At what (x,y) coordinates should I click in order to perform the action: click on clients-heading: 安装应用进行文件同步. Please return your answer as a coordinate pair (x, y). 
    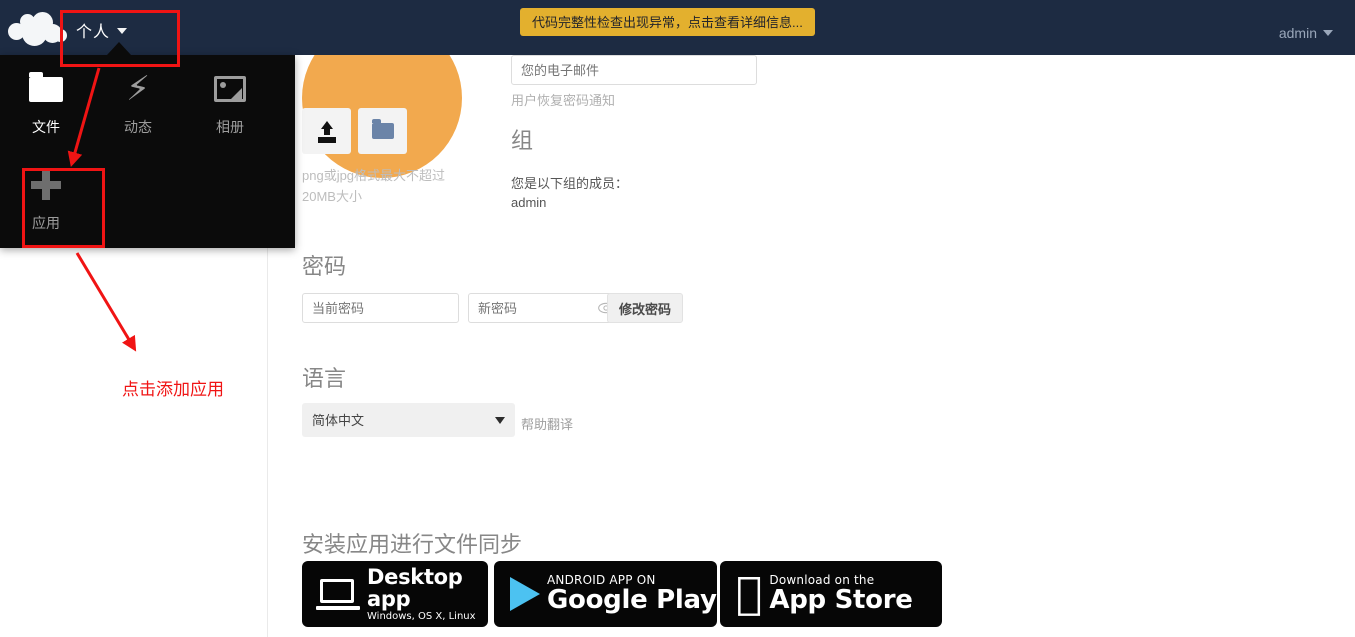
    Looking at the image, I should click on (412, 544).